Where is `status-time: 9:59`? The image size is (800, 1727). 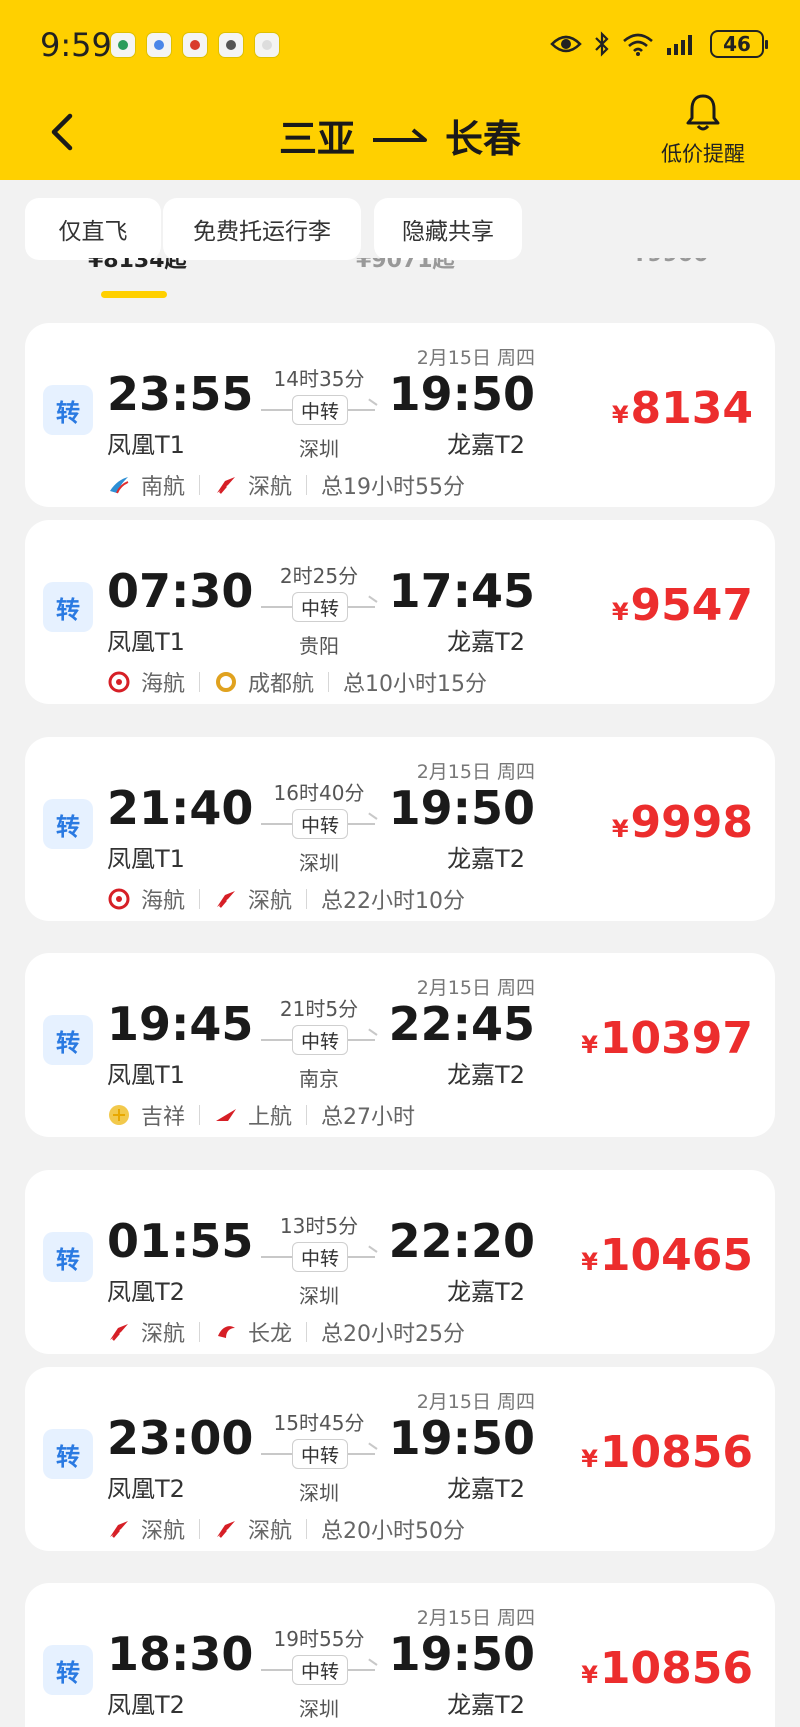 status-time: 9:59 is located at coordinates (76, 45).